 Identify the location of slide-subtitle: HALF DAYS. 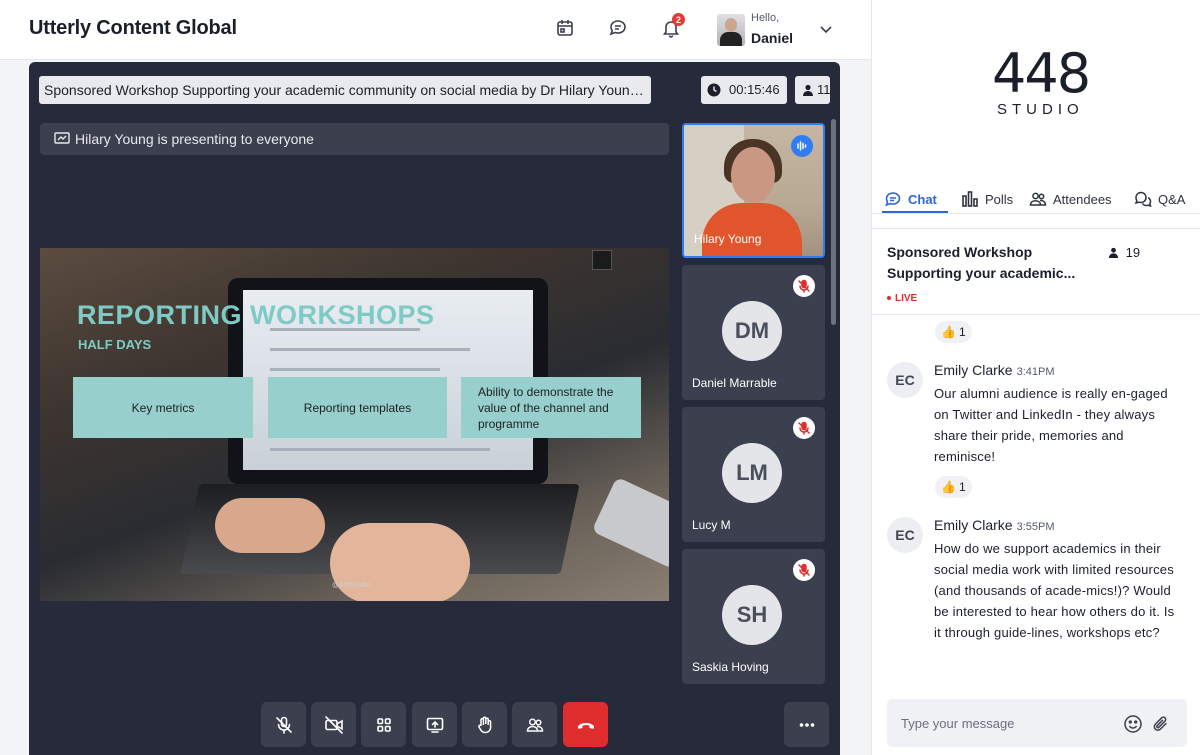
(115, 344).